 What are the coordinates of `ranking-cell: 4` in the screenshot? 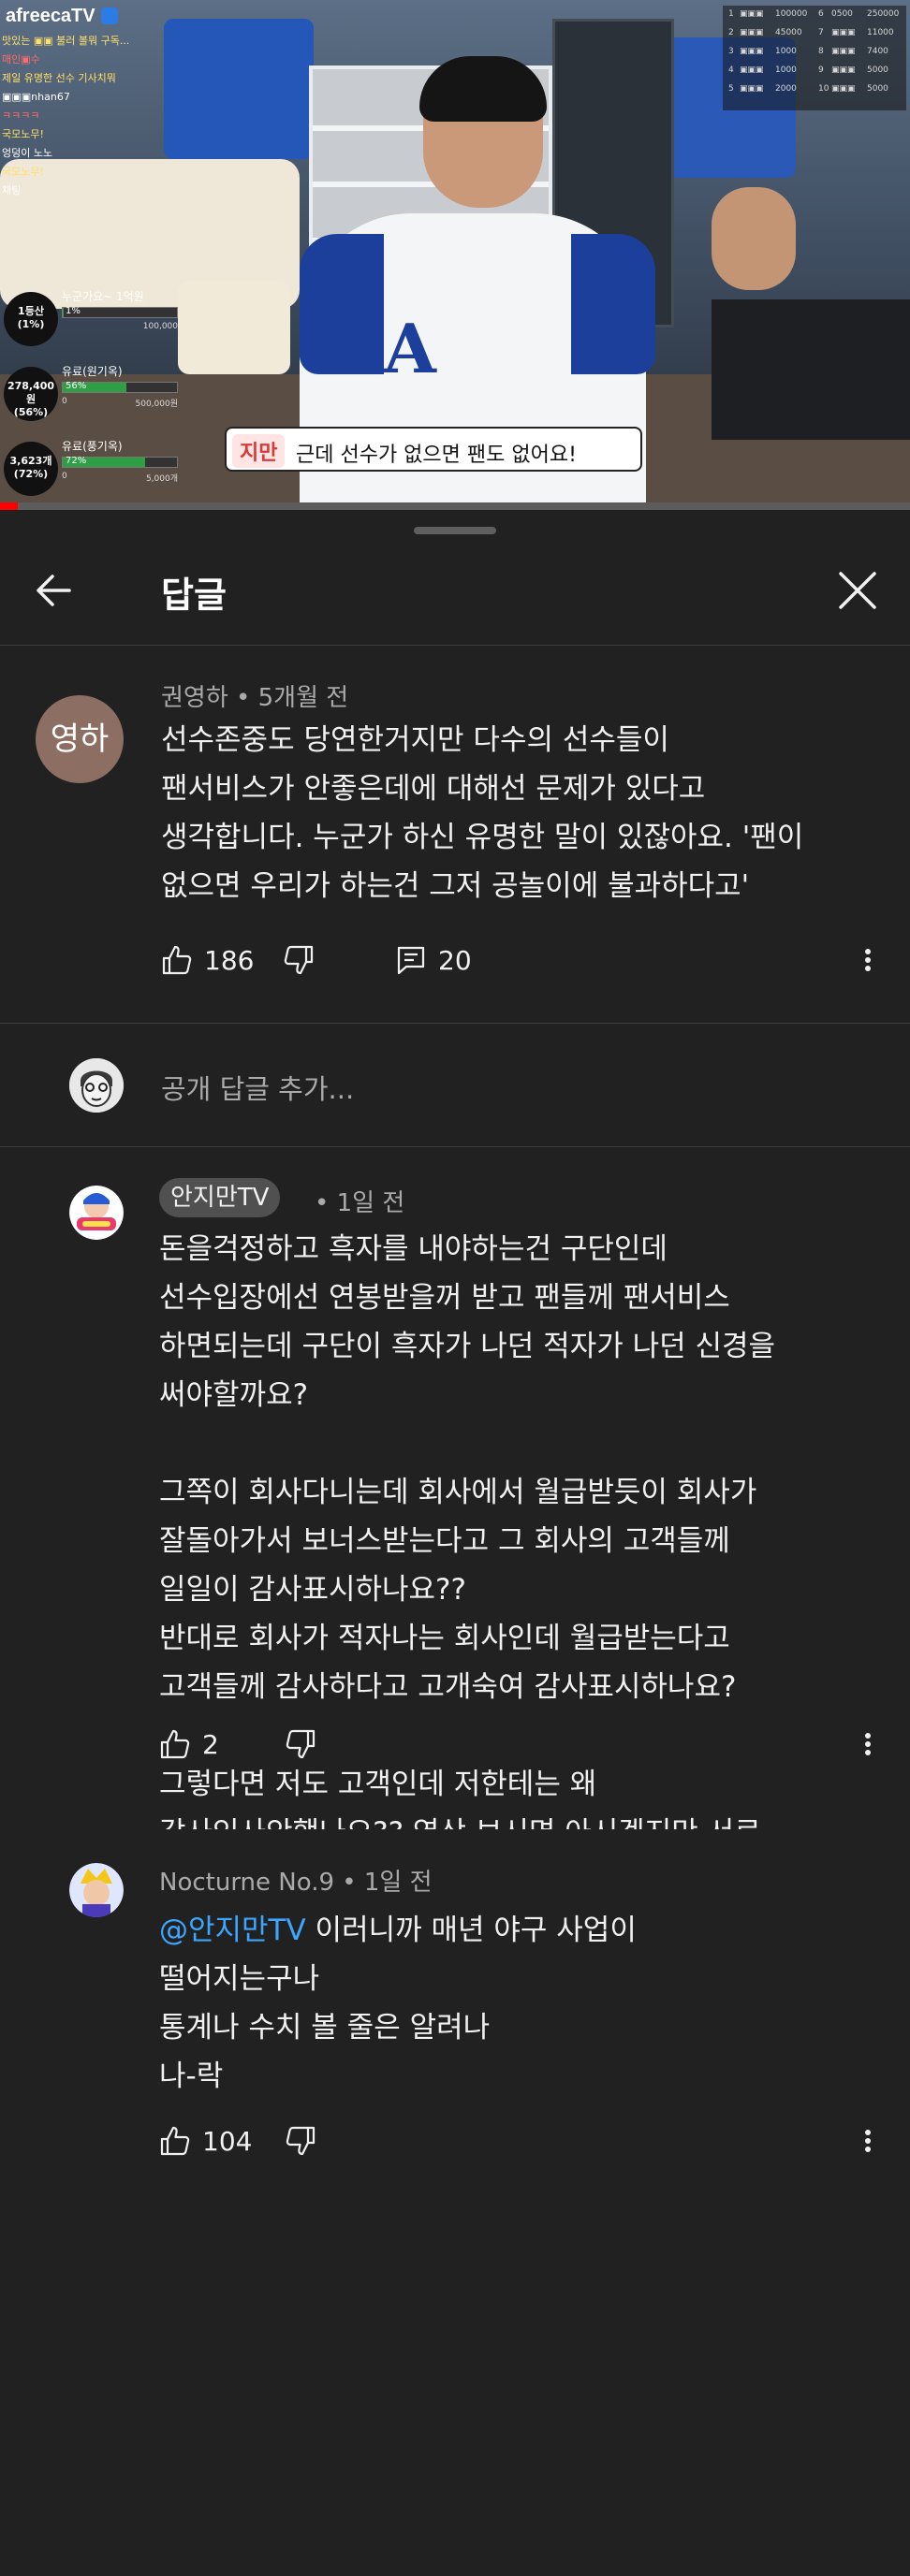 It's located at (731, 70).